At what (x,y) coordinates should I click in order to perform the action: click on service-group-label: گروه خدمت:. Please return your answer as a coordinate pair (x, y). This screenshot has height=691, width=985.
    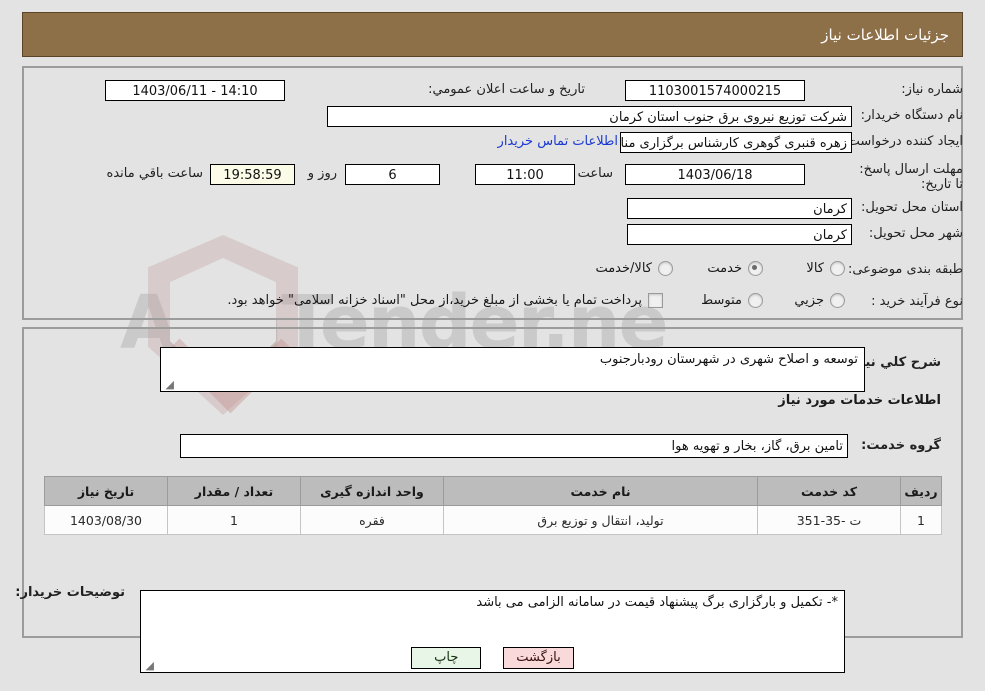
    Looking at the image, I should click on (901, 445).